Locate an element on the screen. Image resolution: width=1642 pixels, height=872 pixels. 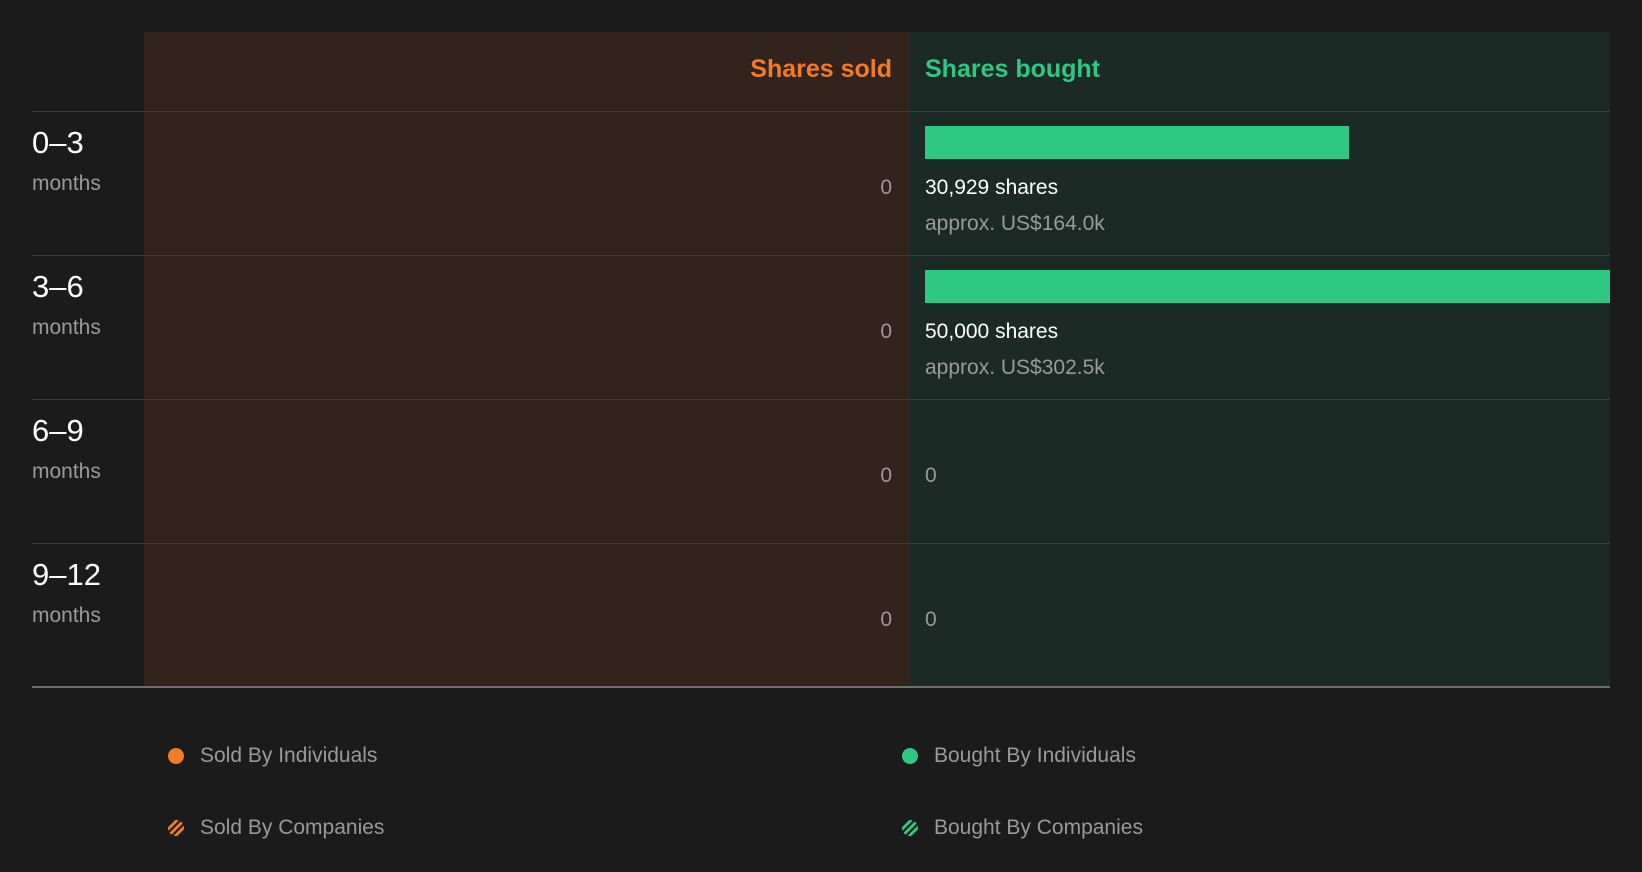
period-label: 6–9 is located at coordinates (58, 430).